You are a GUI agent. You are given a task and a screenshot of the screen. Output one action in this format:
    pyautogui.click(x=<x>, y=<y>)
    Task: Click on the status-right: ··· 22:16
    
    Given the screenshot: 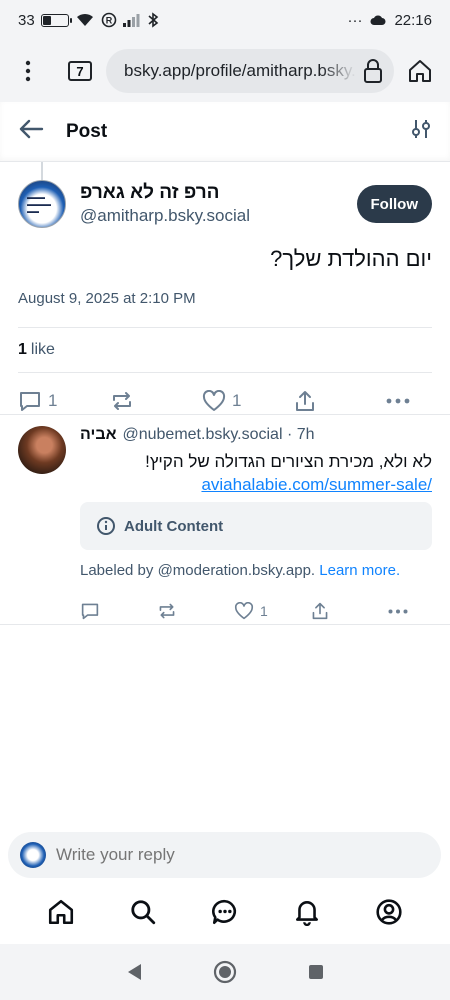 What is the action you would take?
    pyautogui.click(x=389, y=20)
    